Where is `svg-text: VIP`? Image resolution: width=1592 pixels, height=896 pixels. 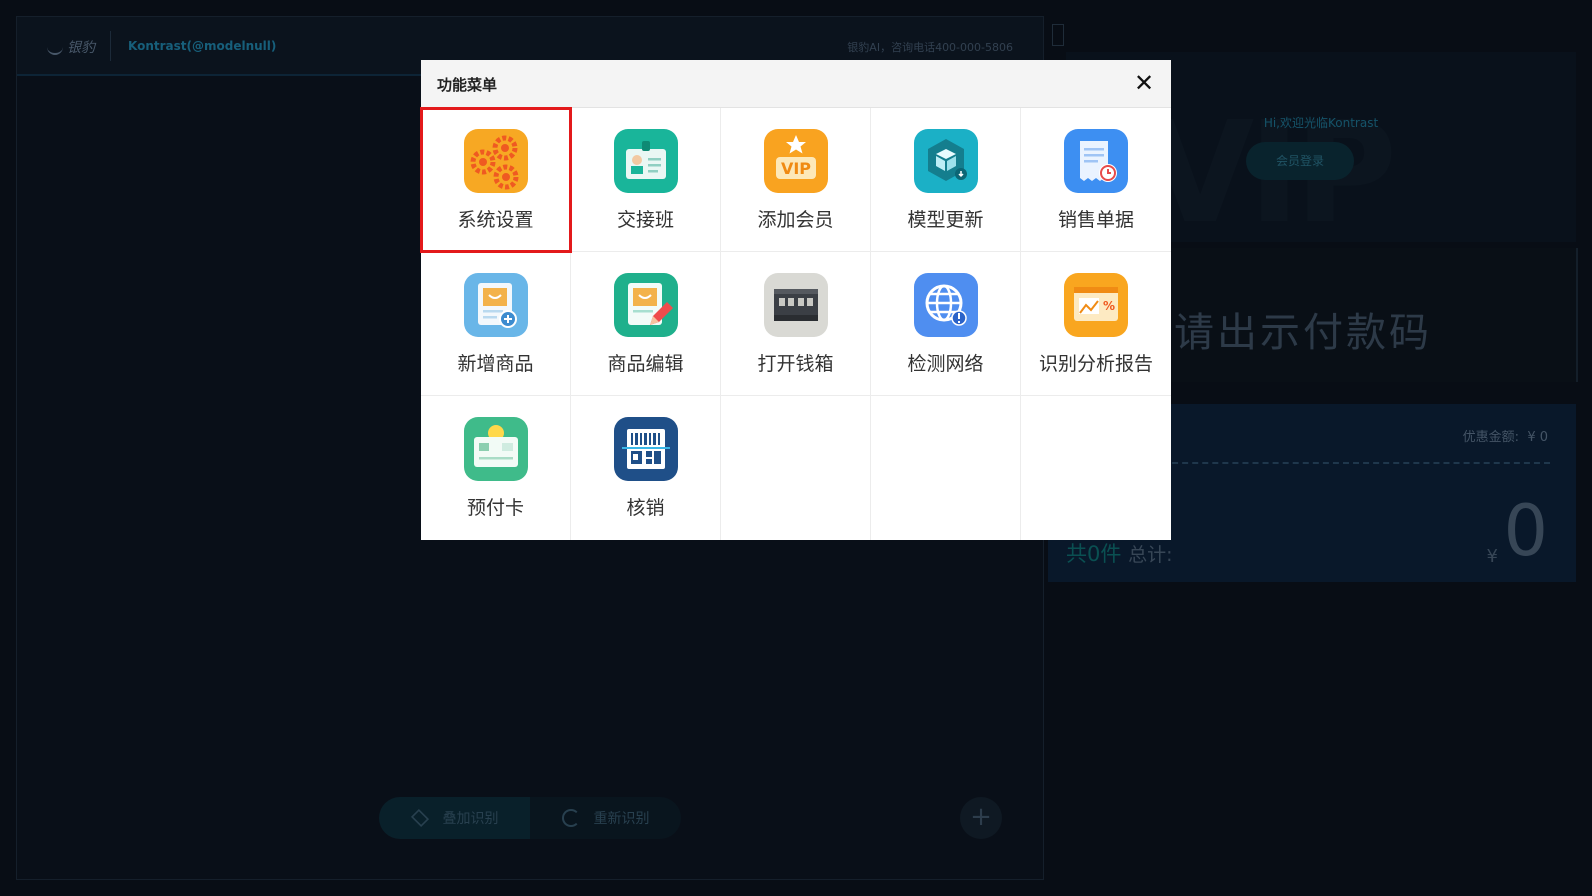 svg-text: VIP is located at coordinates (796, 168).